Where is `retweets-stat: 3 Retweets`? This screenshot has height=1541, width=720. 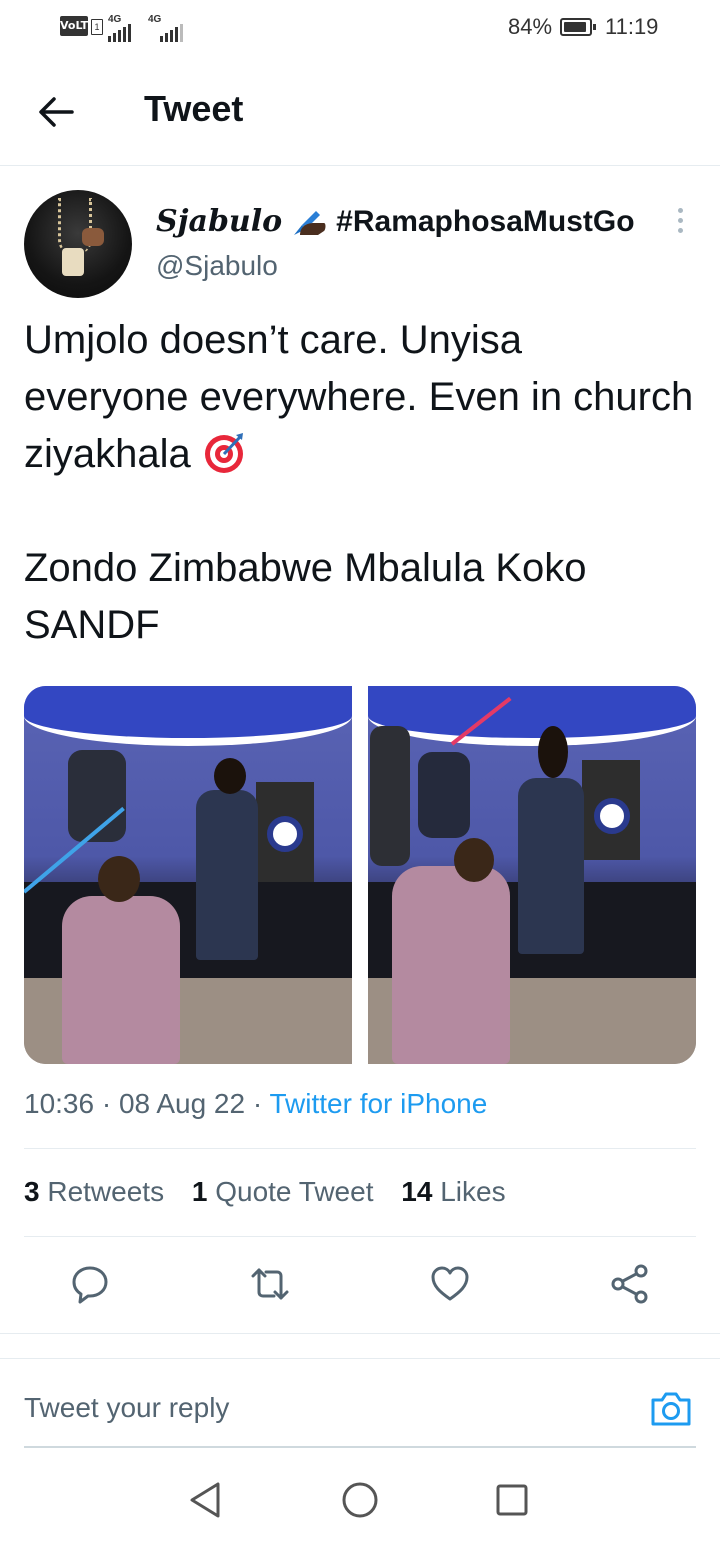
retweets-stat: 3 Retweets is located at coordinates (94, 1191).